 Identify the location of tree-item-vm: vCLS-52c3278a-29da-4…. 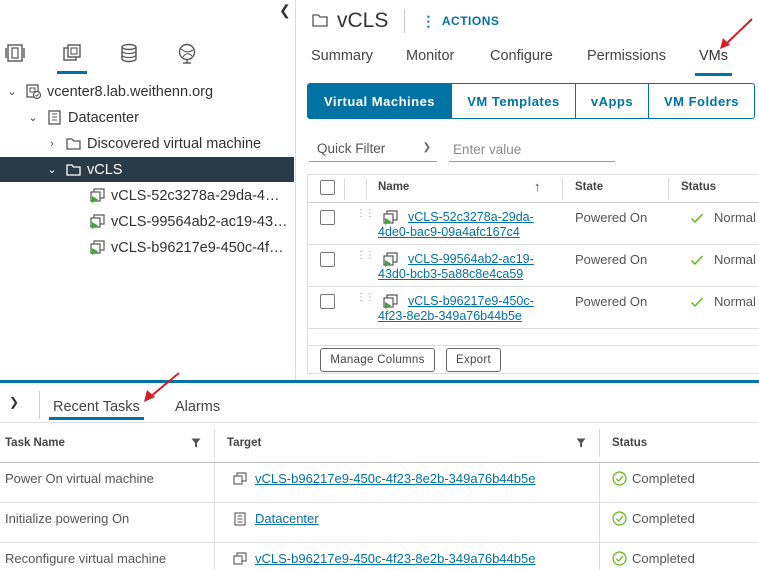
(147, 195).